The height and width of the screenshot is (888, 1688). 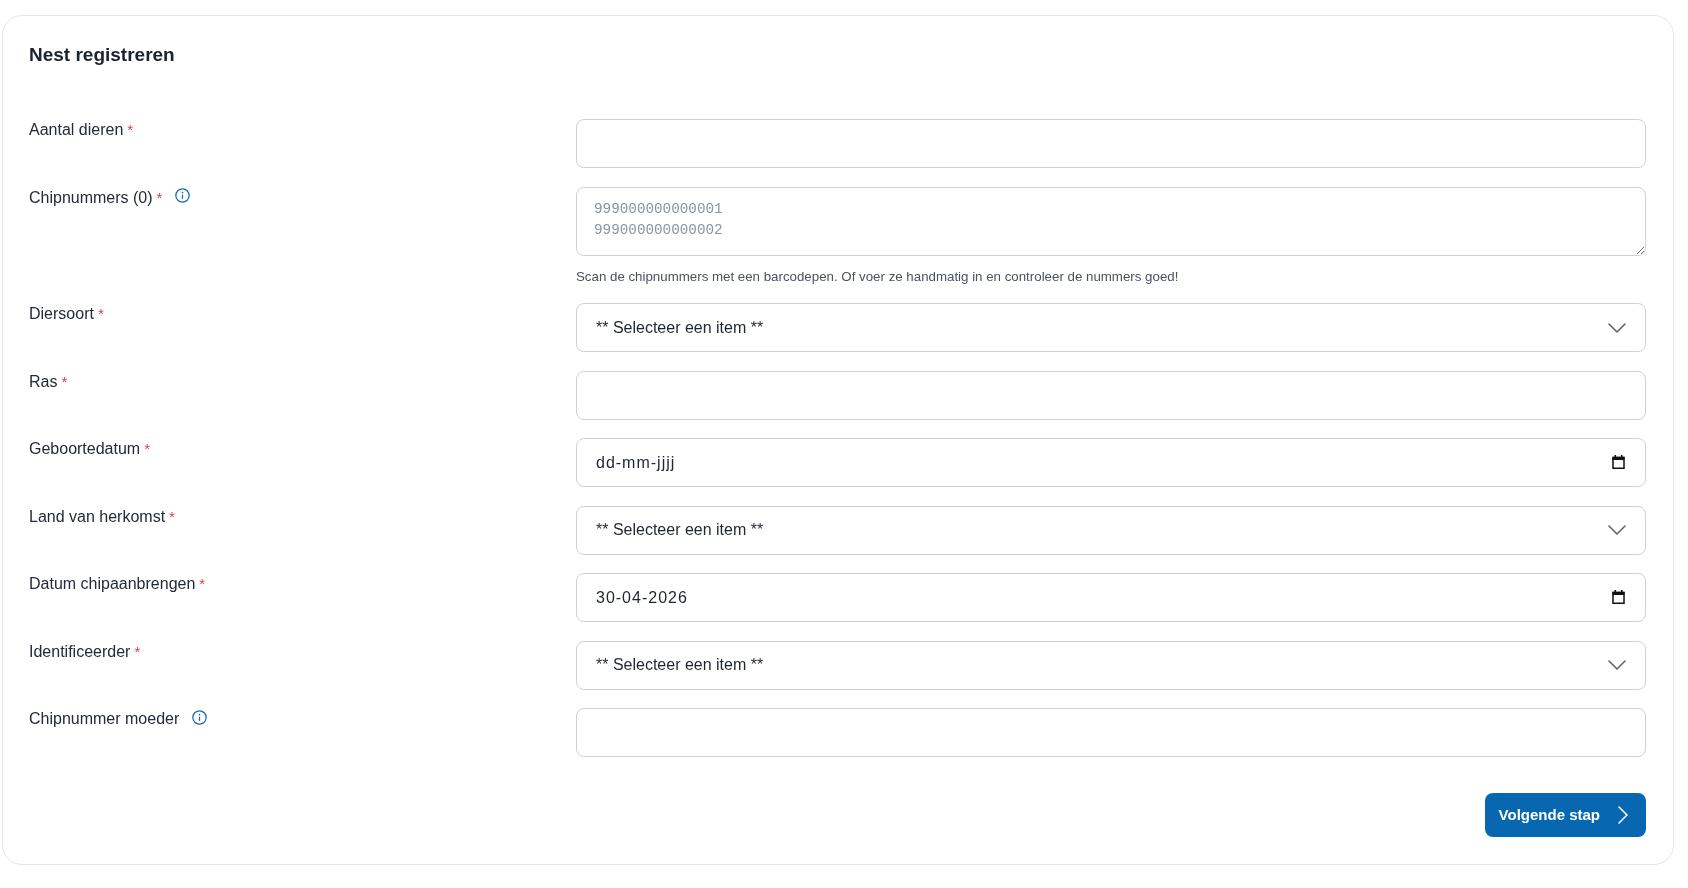 What do you see at coordinates (97, 516) in the screenshot?
I see `field-label: Land van herkomst` at bounding box center [97, 516].